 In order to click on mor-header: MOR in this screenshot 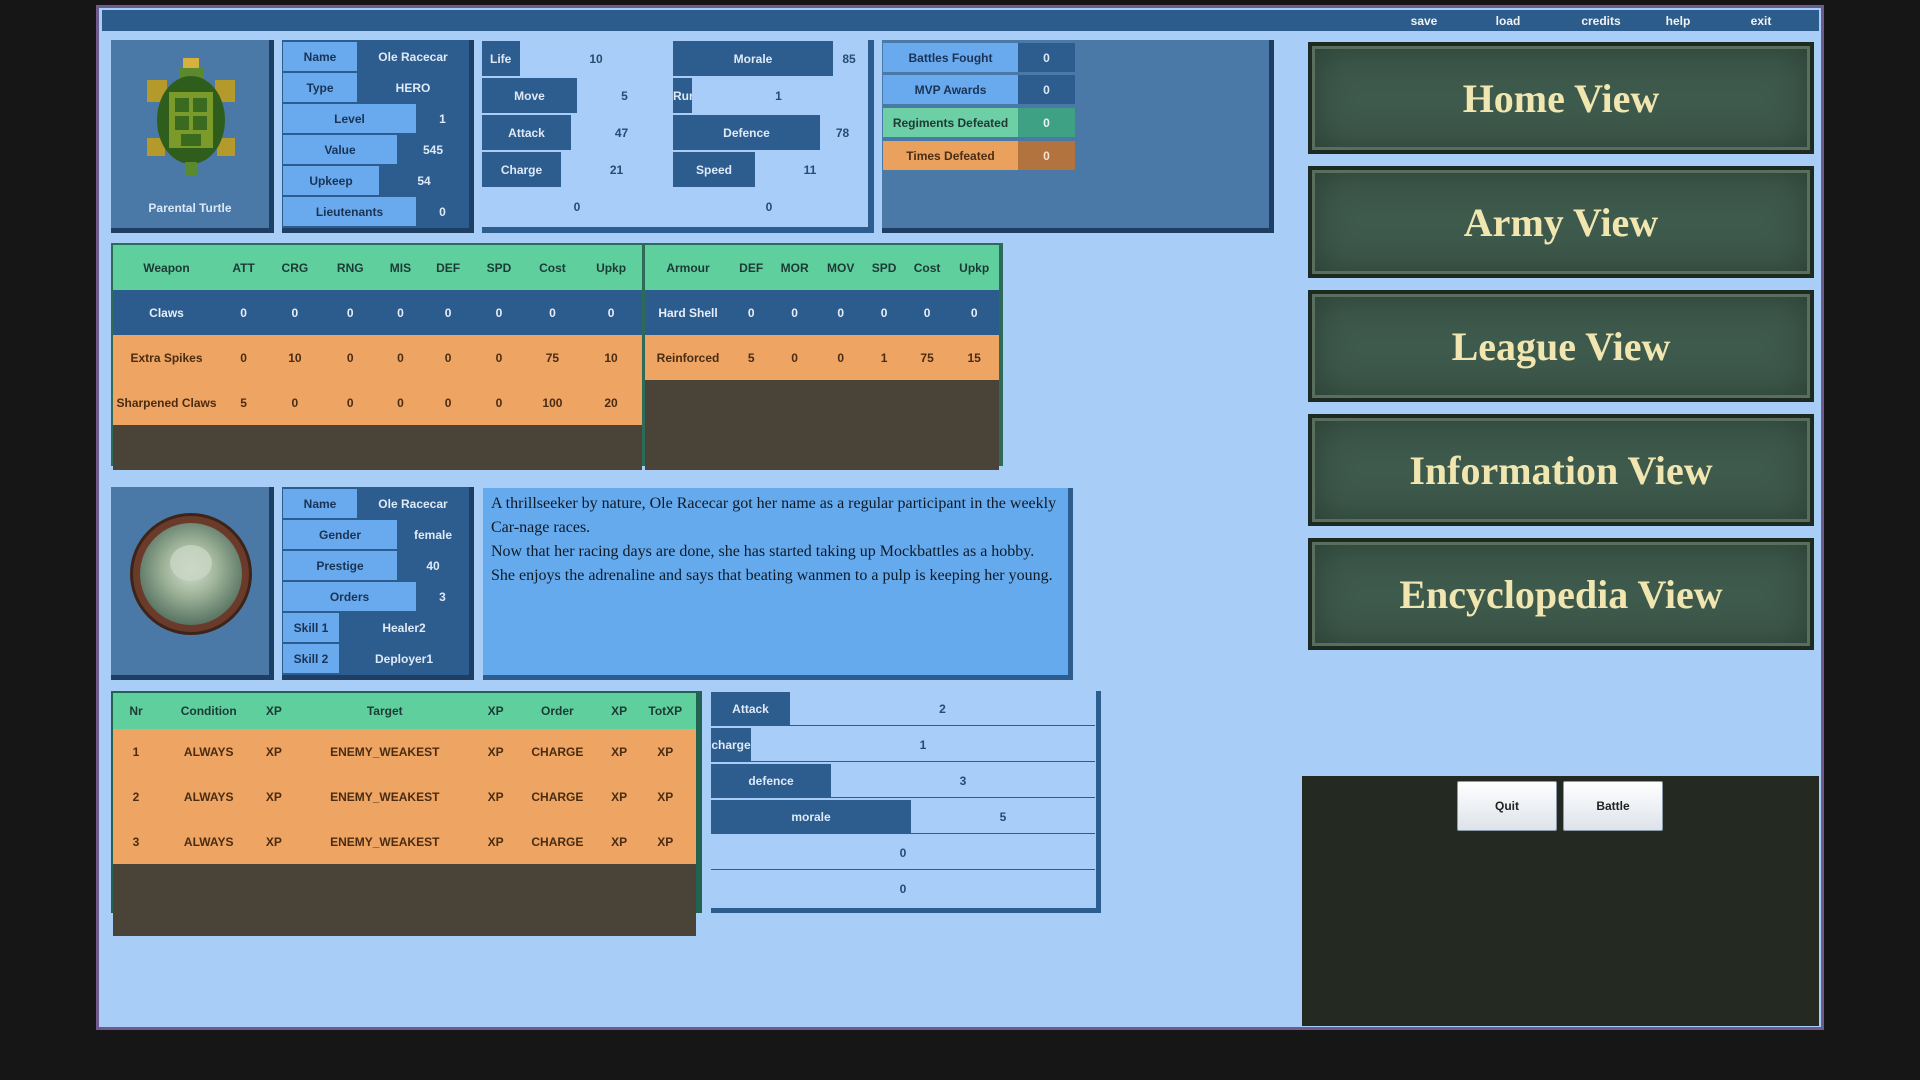, I will do `click(794, 267)`.